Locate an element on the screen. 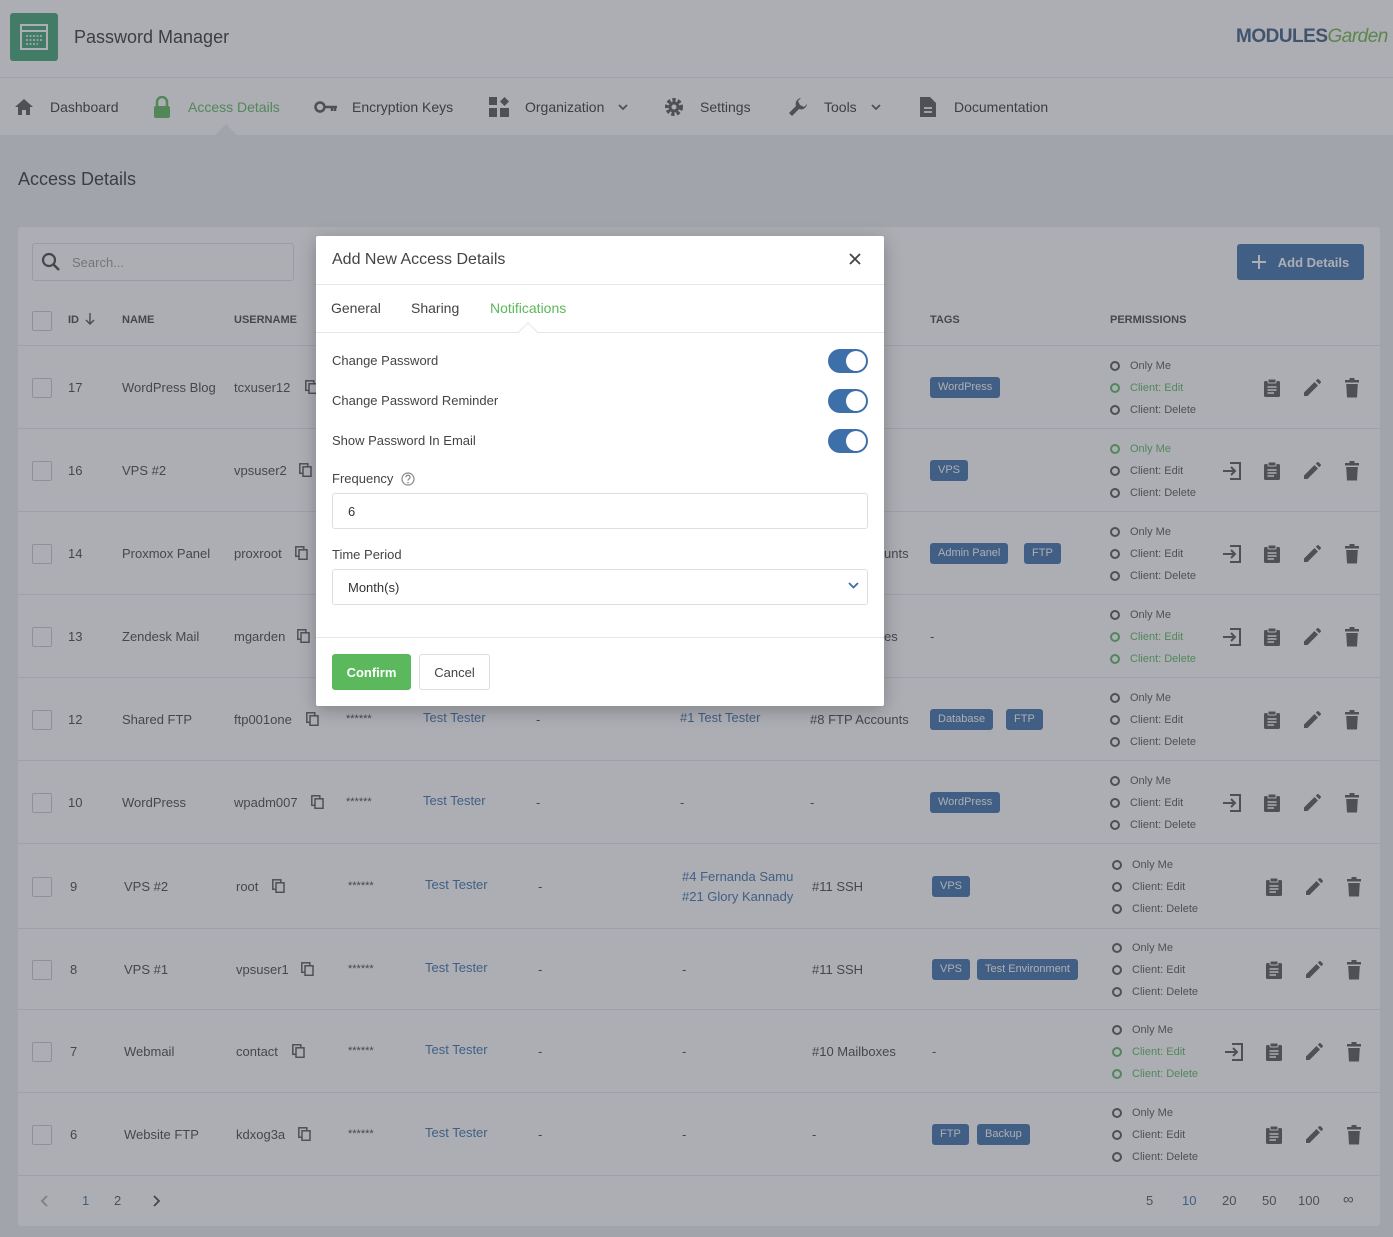 This screenshot has height=1237, width=1393. modal-title: Add New Access Details is located at coordinates (419, 259).